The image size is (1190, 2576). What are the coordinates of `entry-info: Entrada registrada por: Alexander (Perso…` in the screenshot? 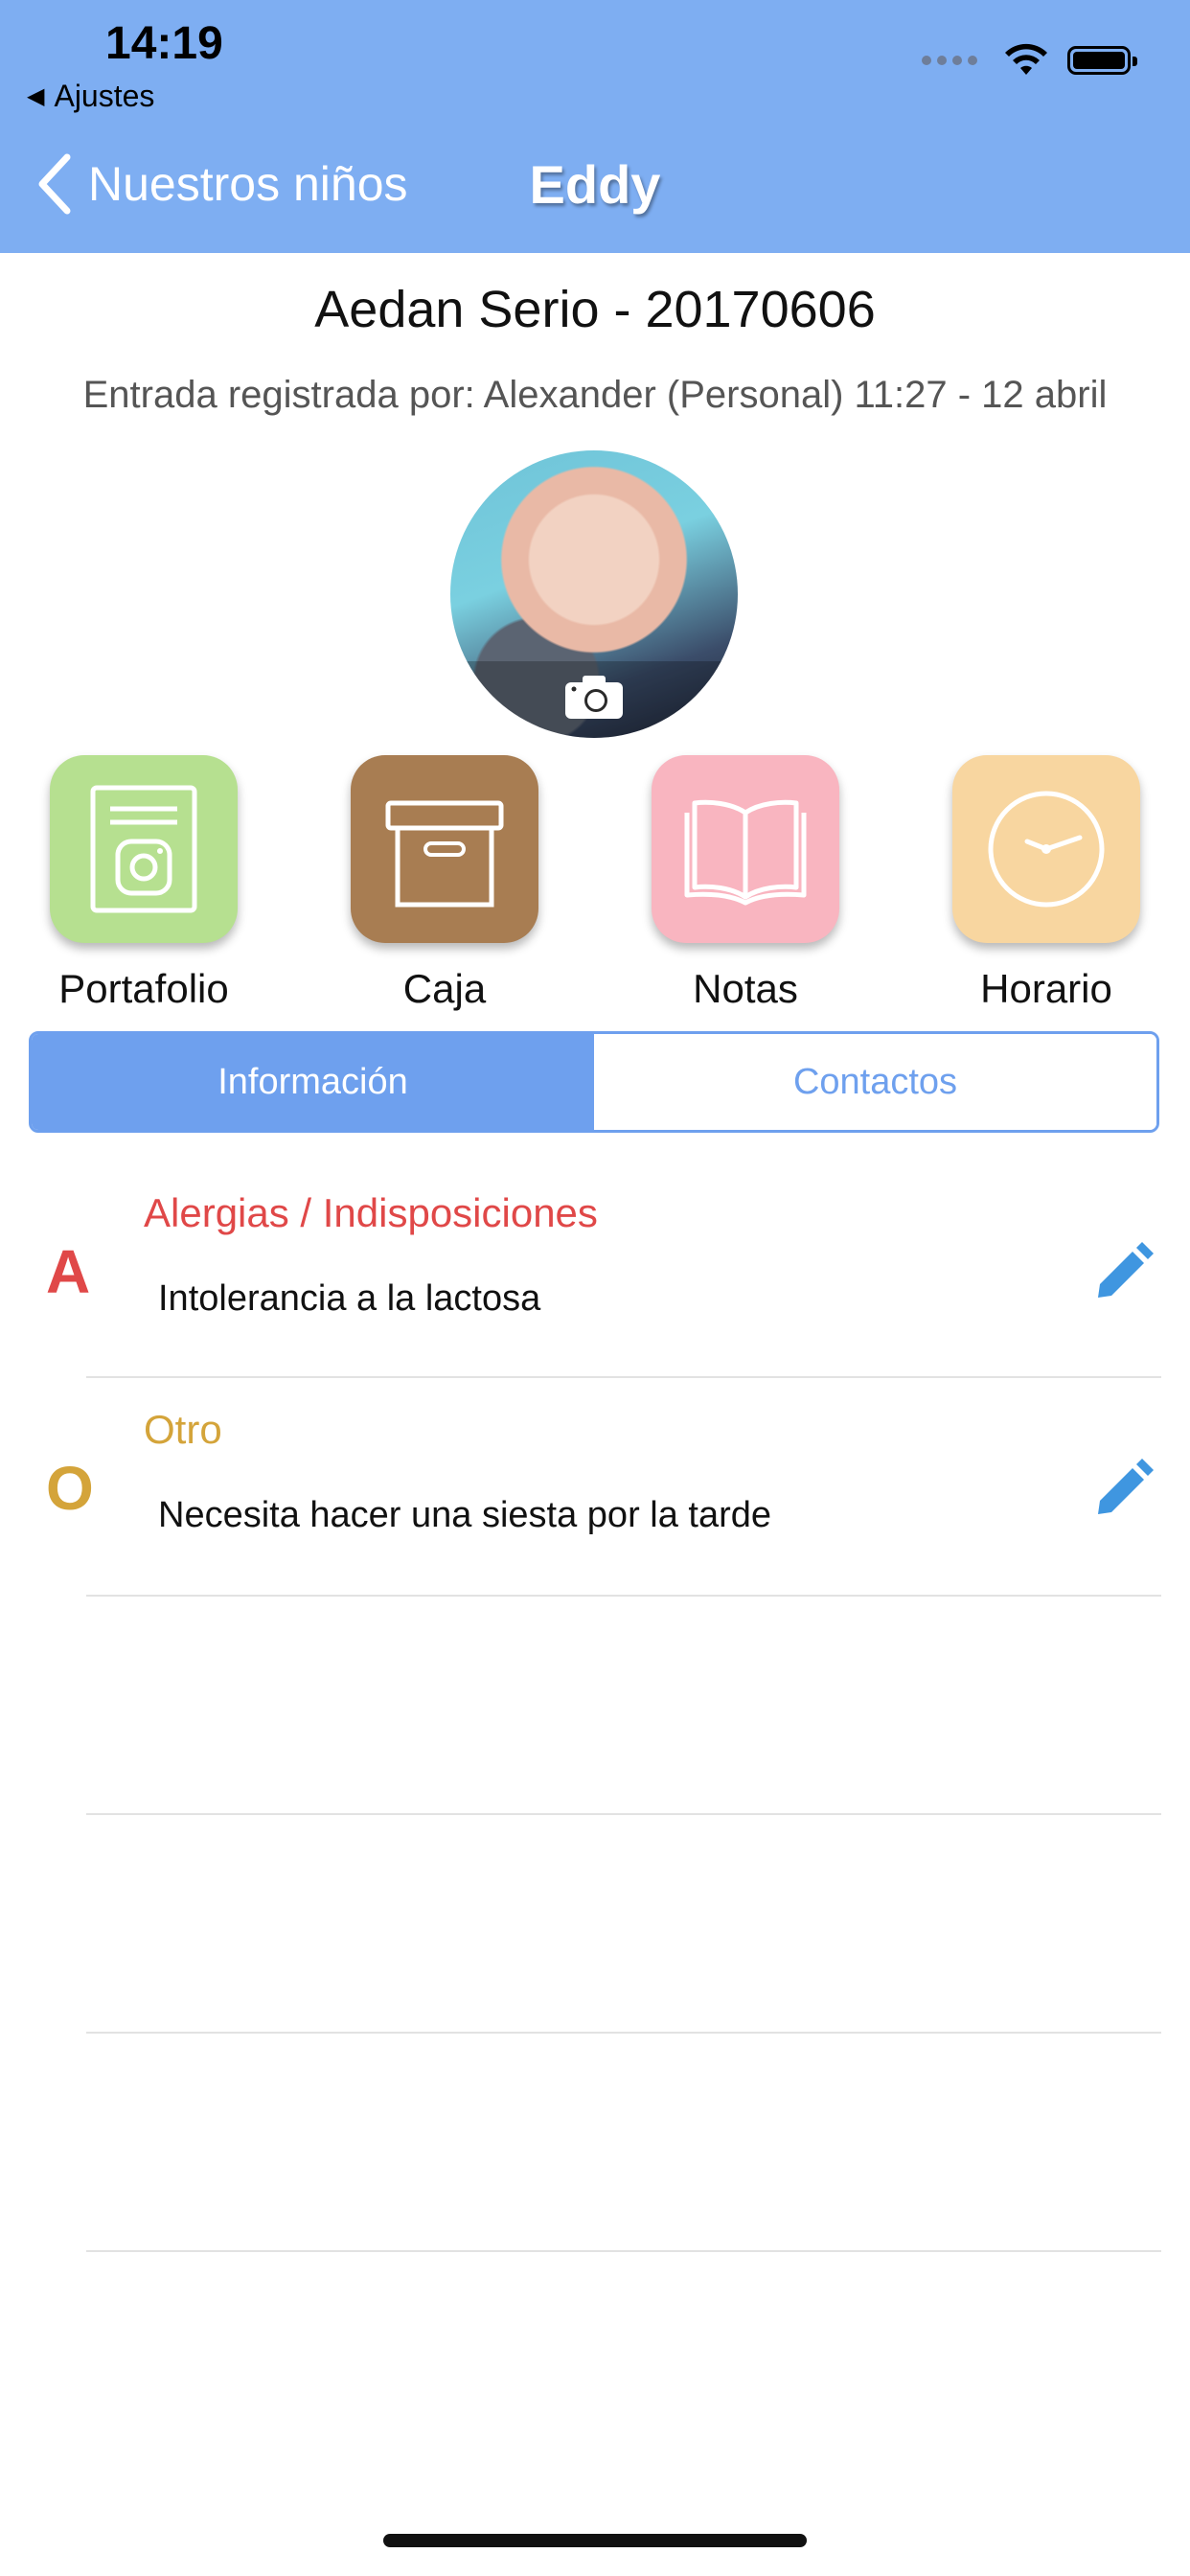 It's located at (595, 395).